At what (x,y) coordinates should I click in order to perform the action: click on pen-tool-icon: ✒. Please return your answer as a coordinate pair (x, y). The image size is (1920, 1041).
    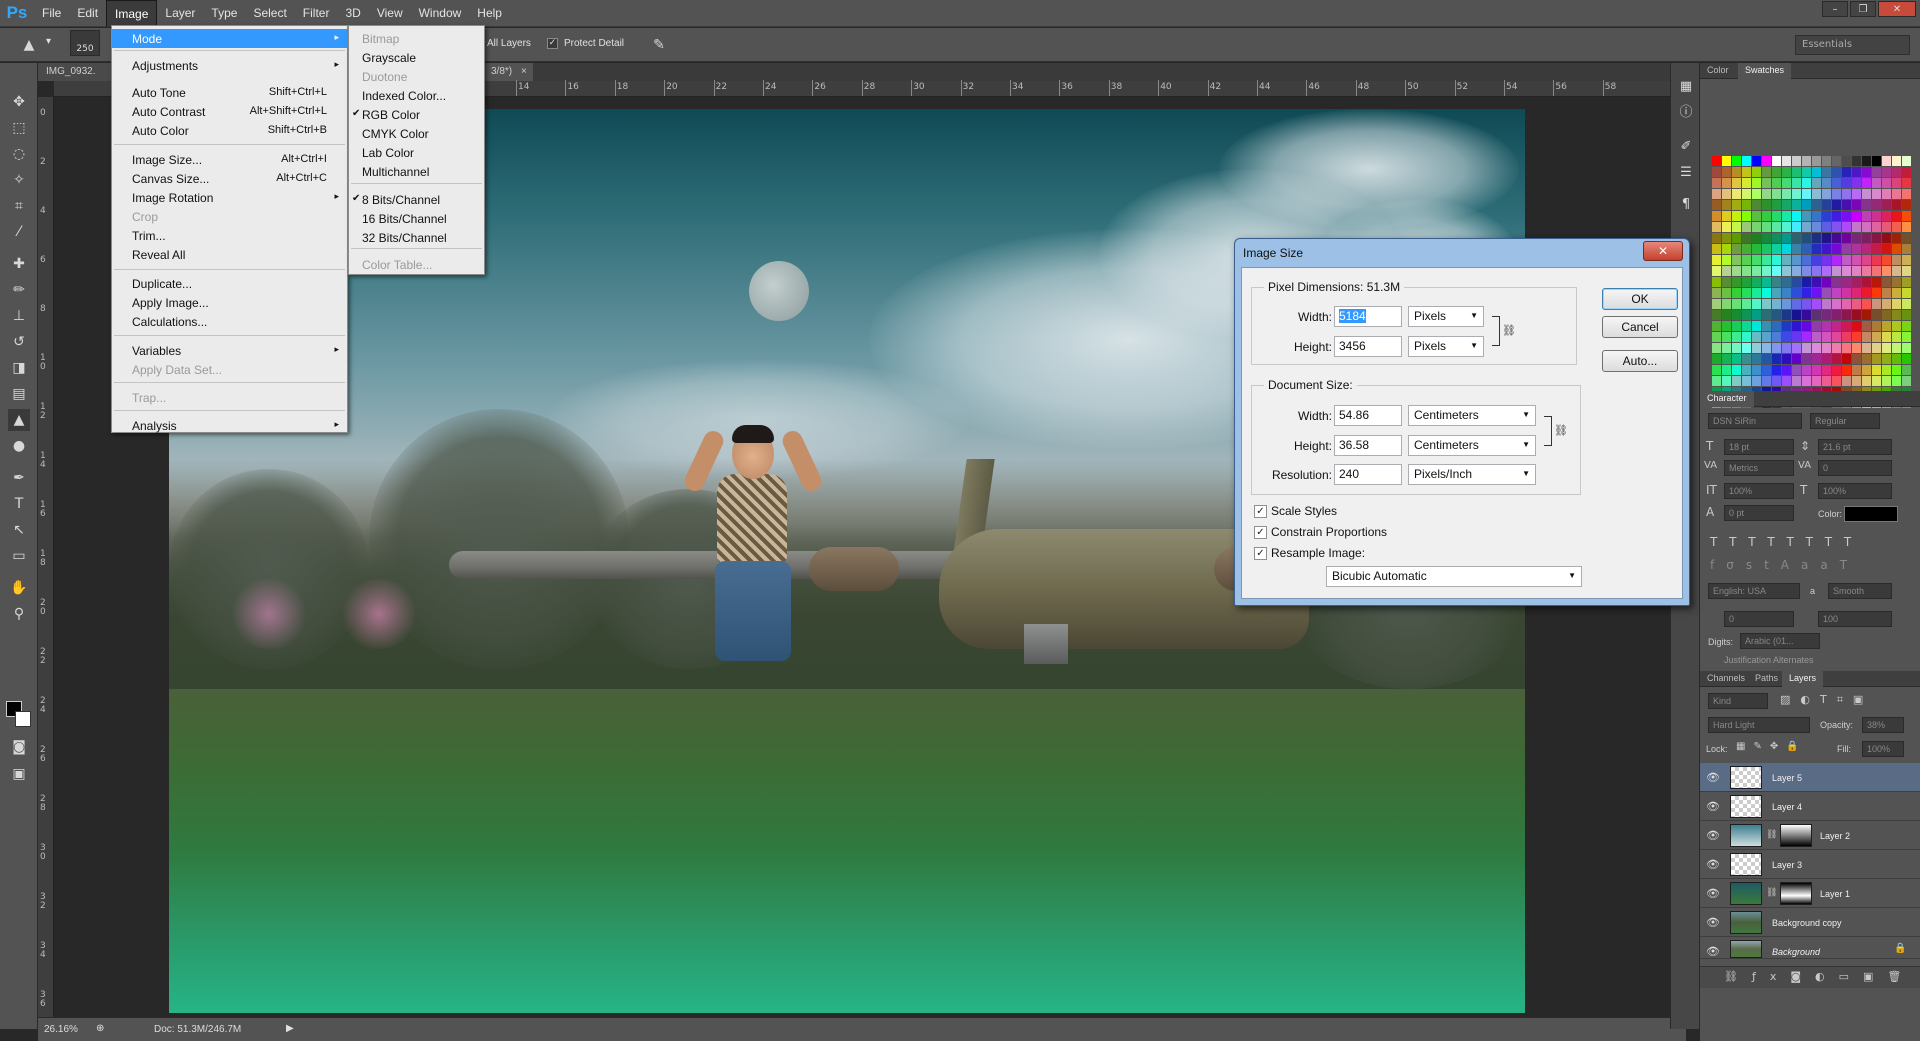
    Looking at the image, I should click on (19, 478).